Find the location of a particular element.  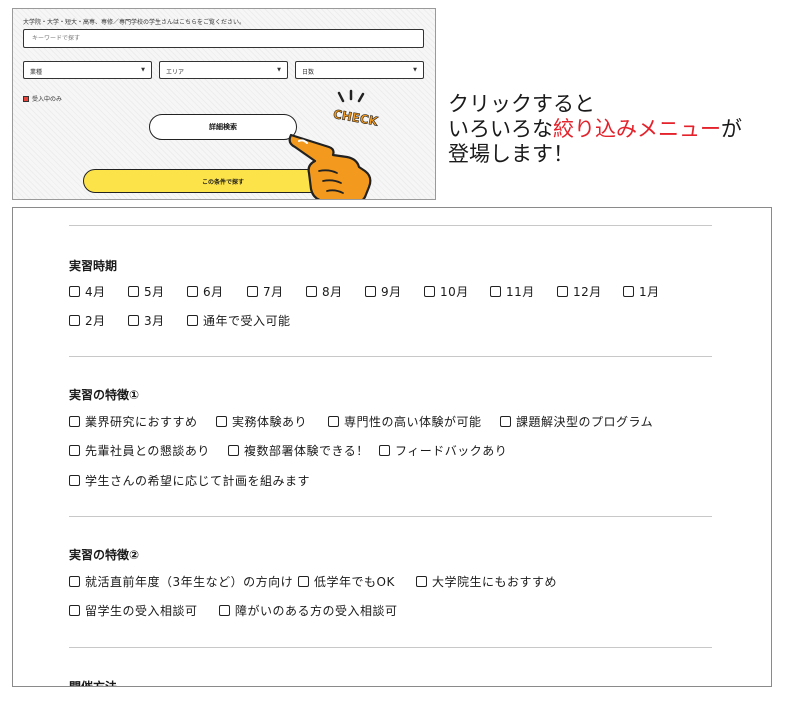

option-label: 2月 is located at coordinates (95, 321).